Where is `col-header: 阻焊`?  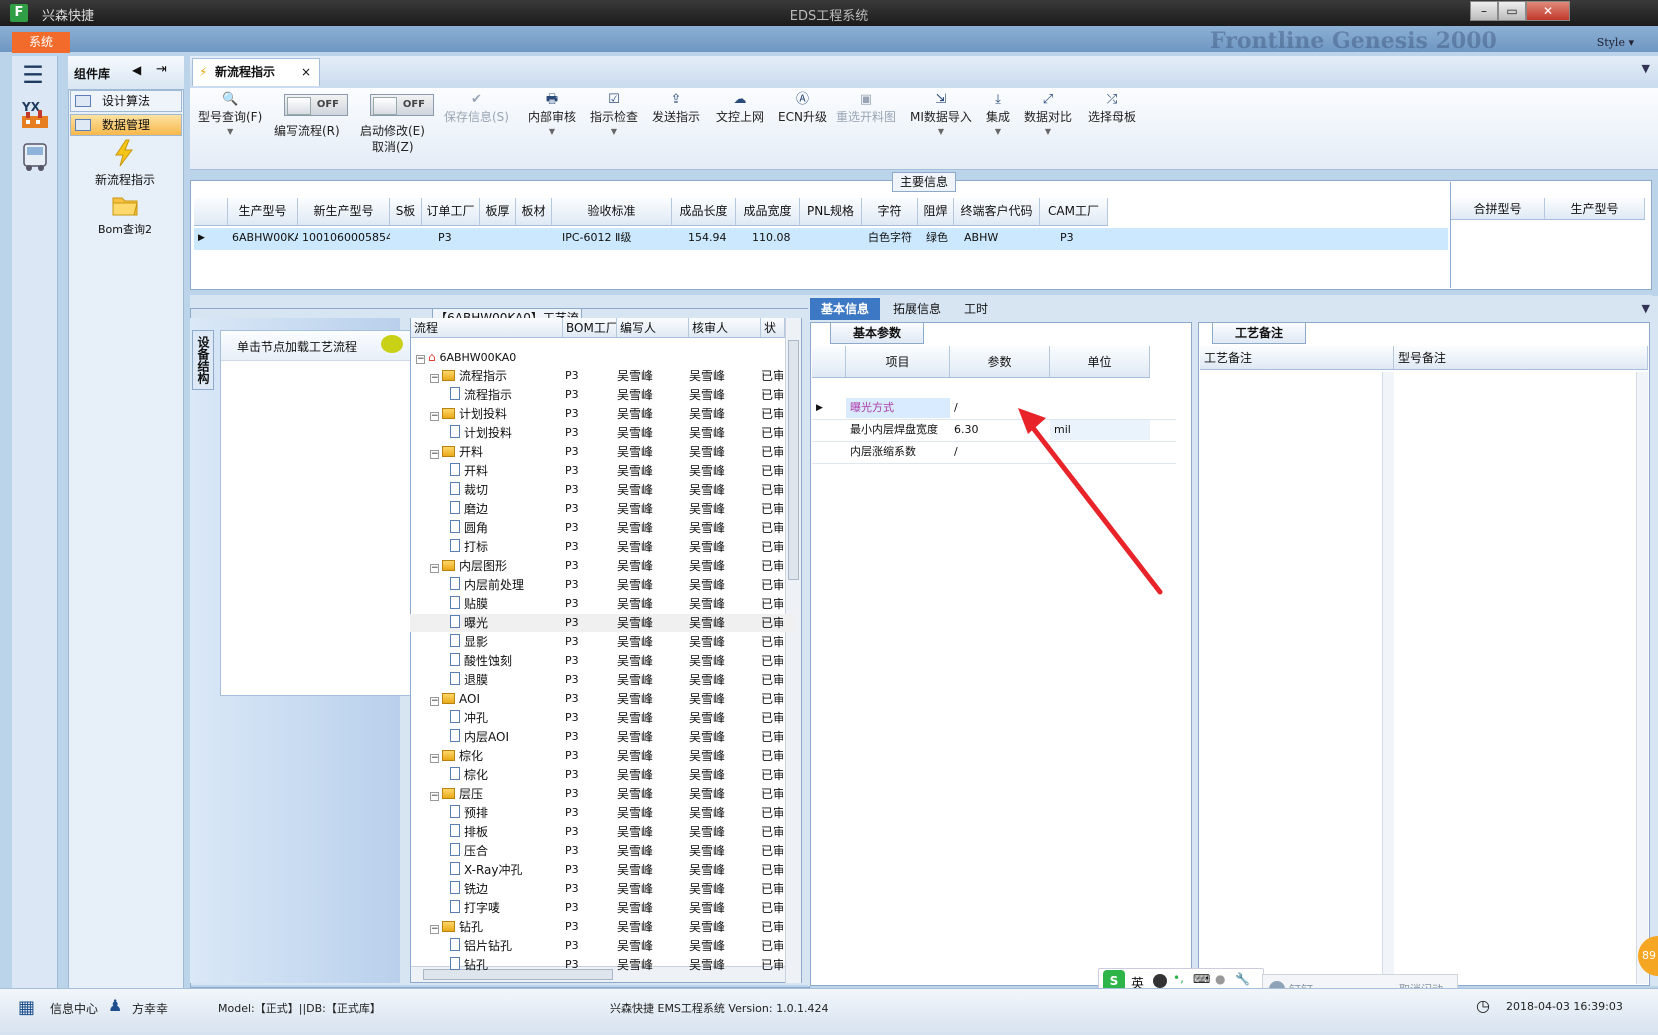
col-header: 阻焊 is located at coordinates (936, 212).